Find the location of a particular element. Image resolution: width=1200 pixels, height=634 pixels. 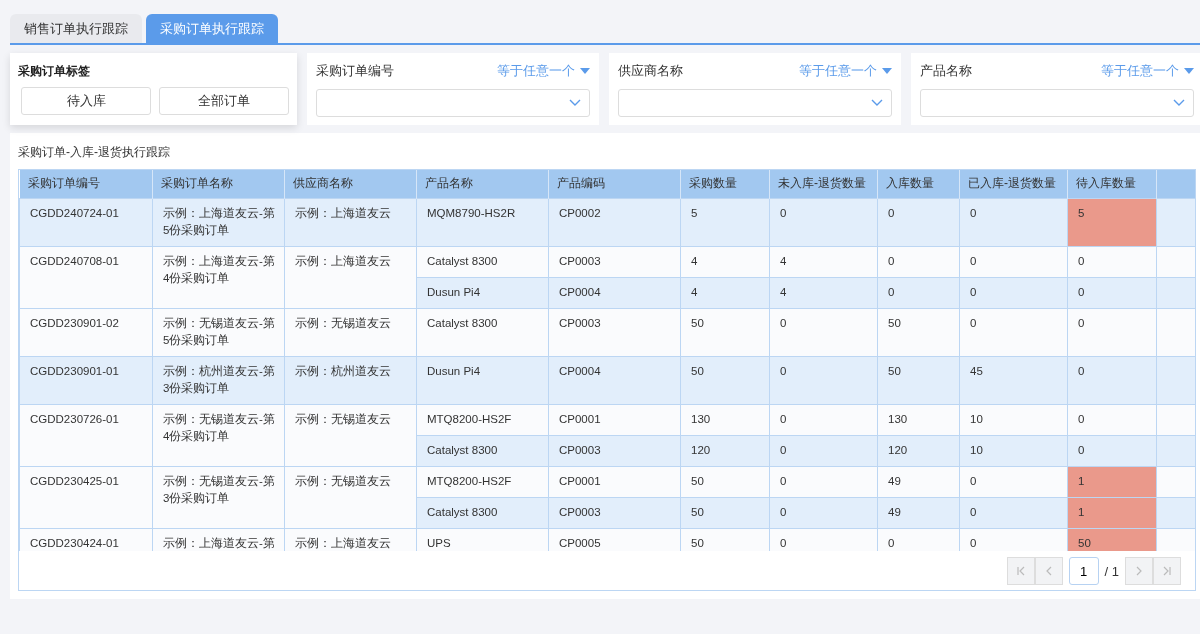

first-page-icon is located at coordinates (1020, 571).